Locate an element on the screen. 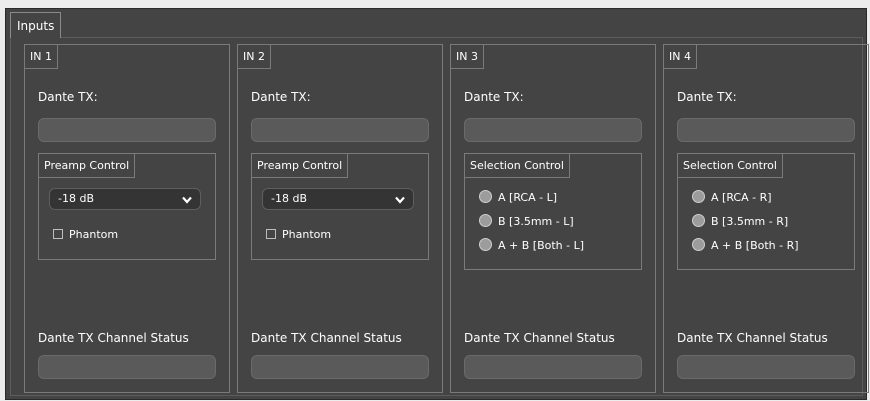  option-label: A + B [Both - R] is located at coordinates (755, 245).